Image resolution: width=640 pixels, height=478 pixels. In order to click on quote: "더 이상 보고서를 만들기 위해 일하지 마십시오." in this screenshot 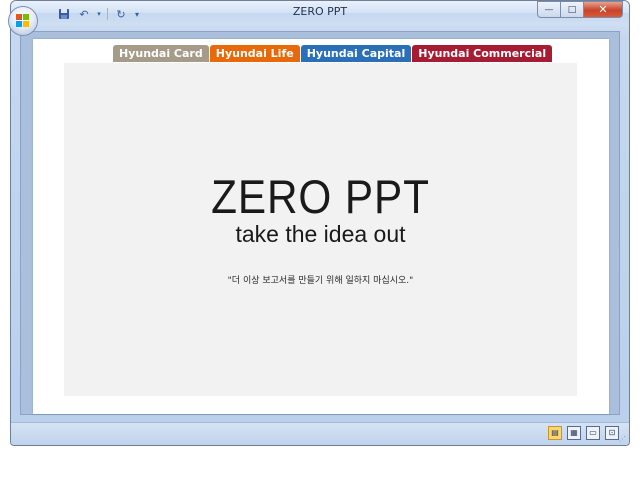, I will do `click(320, 281)`.